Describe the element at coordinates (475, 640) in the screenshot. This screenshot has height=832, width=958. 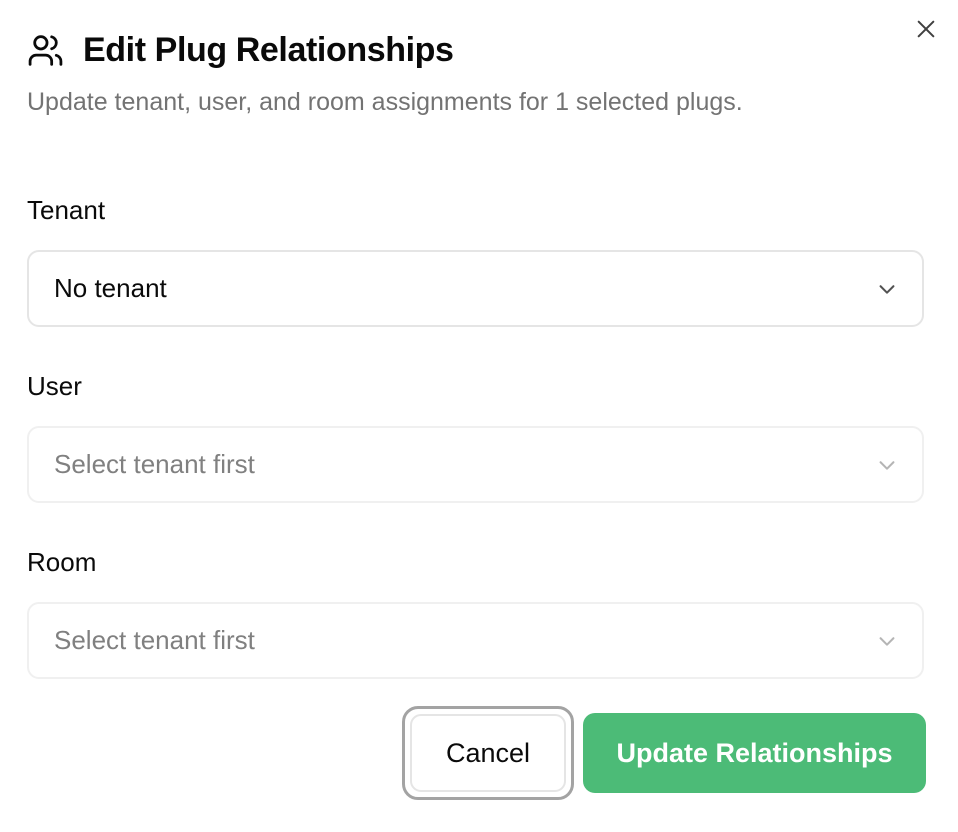
I see `room-select: Select tenant first` at that location.